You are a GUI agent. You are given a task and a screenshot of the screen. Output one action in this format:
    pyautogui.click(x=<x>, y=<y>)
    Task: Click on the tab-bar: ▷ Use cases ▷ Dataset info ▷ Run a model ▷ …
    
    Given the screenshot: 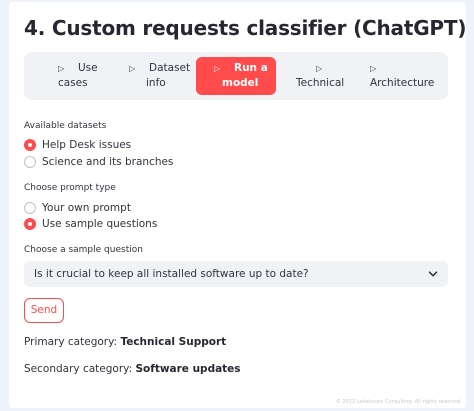 What is the action you would take?
    pyautogui.click(x=236, y=76)
    